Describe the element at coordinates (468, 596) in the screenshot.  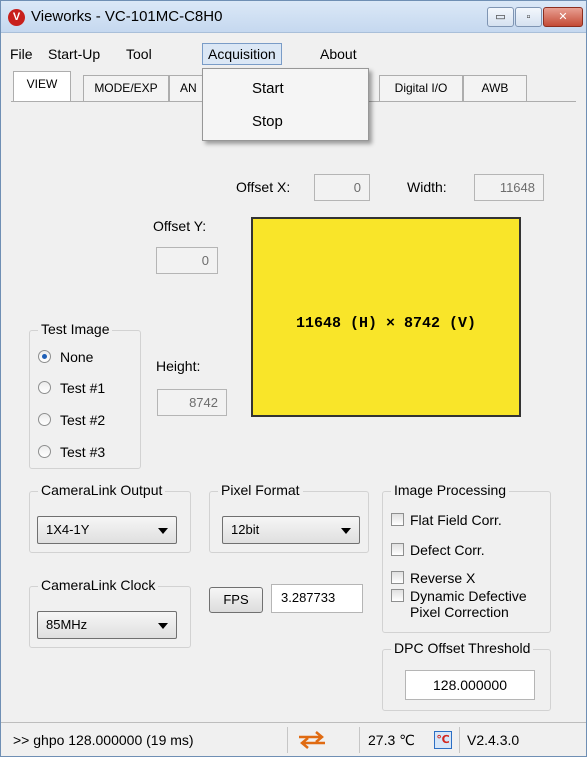
I see `dynamic-dpc-label-line1: Dynamic Defective` at that location.